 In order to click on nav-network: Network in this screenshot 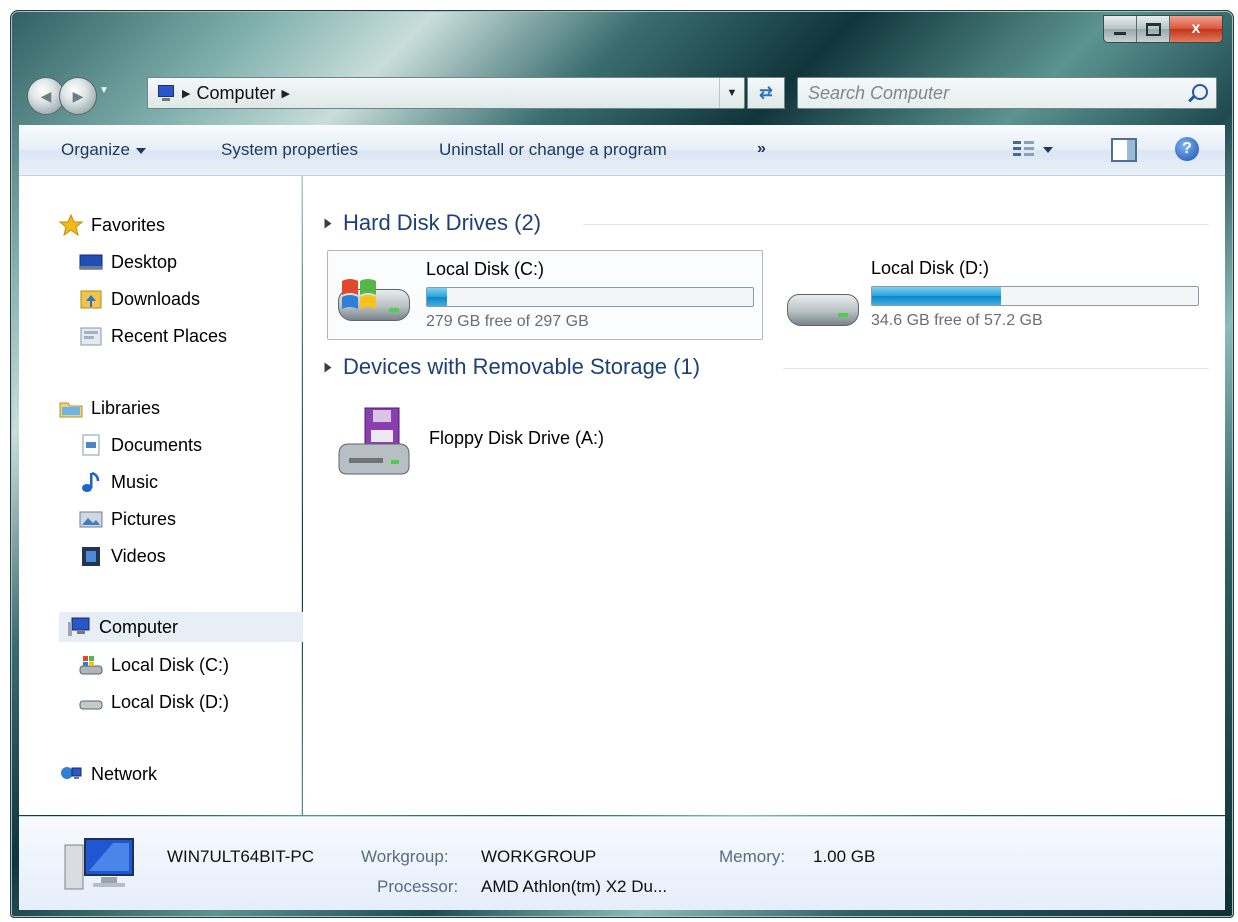, I will do `click(108, 774)`.